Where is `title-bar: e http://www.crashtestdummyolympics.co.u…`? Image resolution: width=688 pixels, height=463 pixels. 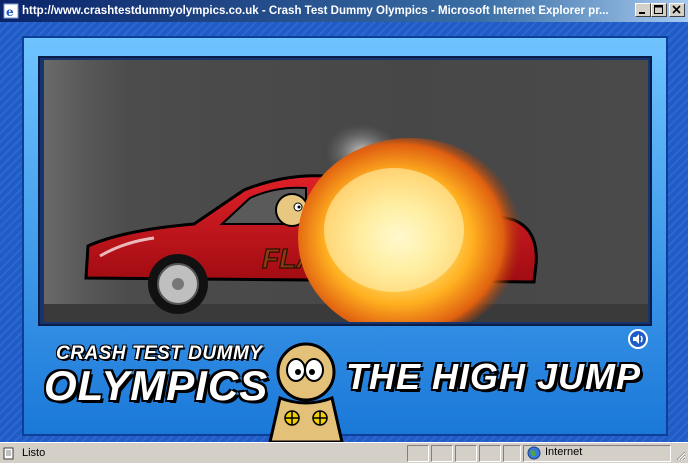
title-bar: e http://www.crashtestdummyolympics.co.u… is located at coordinates (344, 11).